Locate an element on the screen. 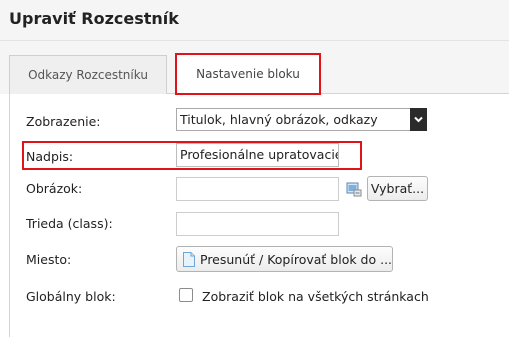  zobrazenie-dropdown-button is located at coordinates (418, 119).